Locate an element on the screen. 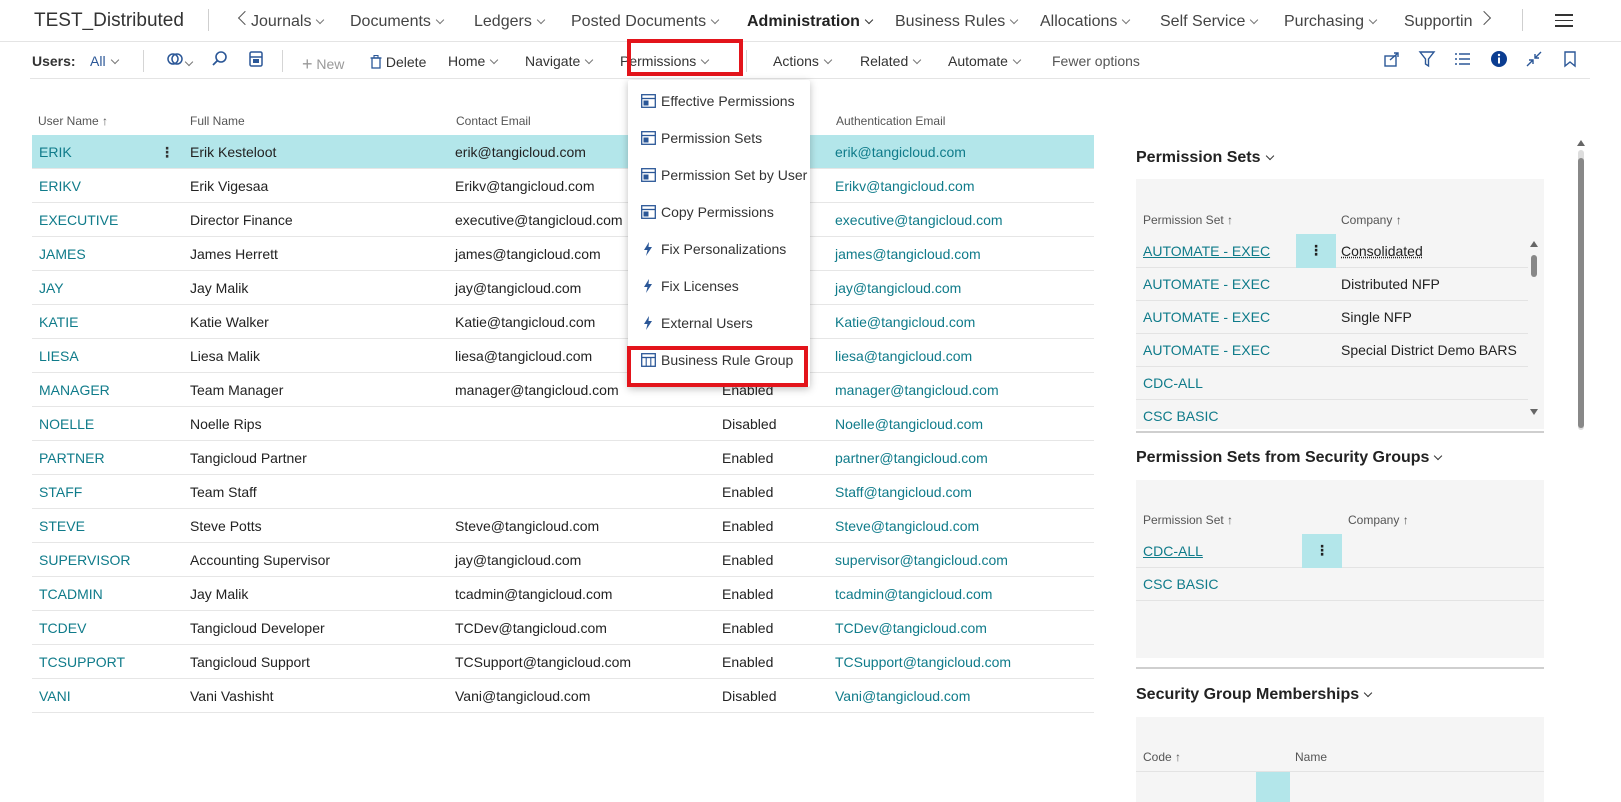 Image resolution: width=1621 pixels, height=802 pixels. user-name-cell: SUPERVISOR is located at coordinates (85, 560).